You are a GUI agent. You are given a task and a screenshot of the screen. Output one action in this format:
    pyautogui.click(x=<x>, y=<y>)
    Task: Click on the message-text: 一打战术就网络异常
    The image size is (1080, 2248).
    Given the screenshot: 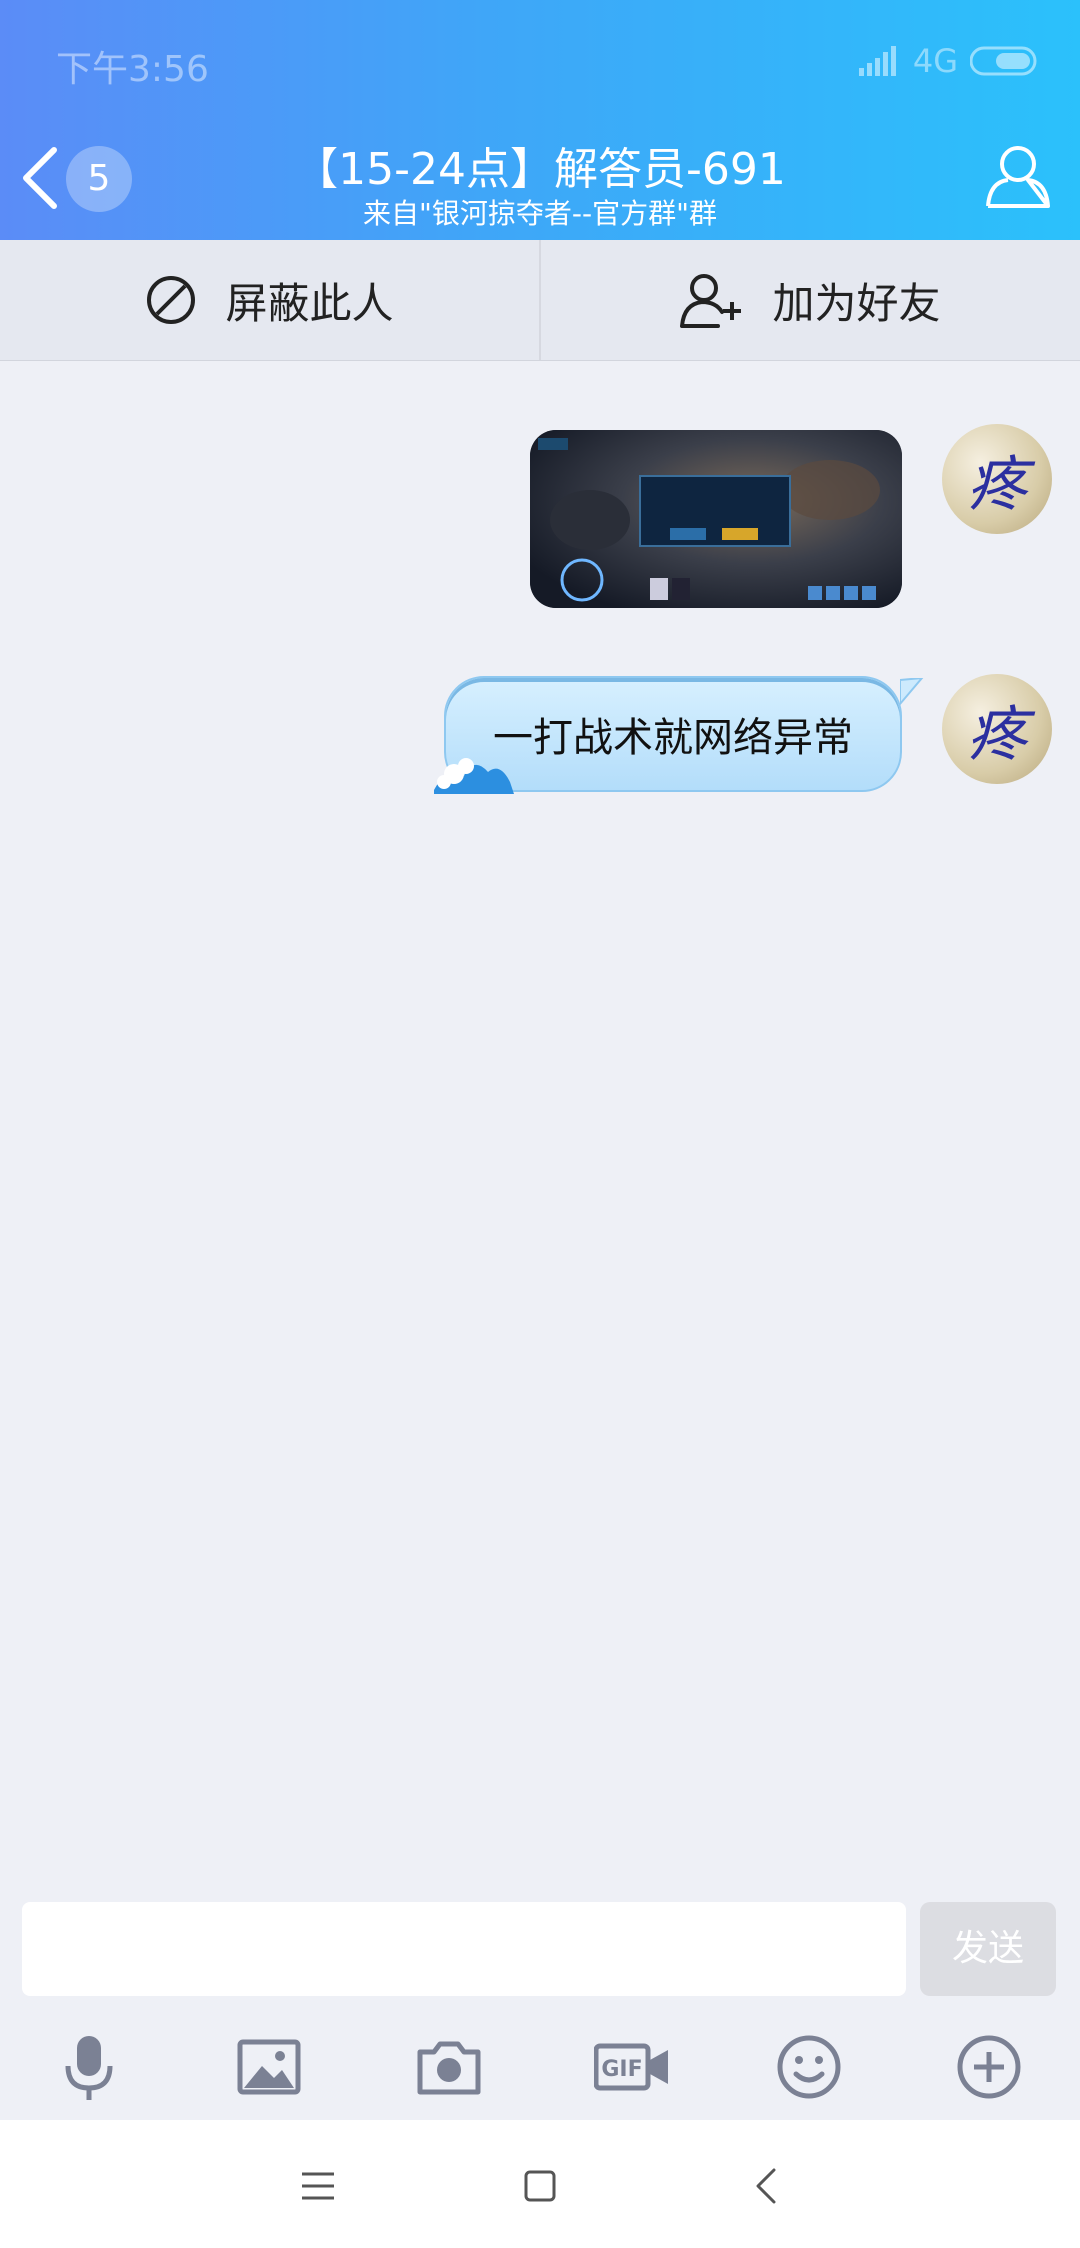 What is the action you would take?
    pyautogui.click(x=673, y=738)
    